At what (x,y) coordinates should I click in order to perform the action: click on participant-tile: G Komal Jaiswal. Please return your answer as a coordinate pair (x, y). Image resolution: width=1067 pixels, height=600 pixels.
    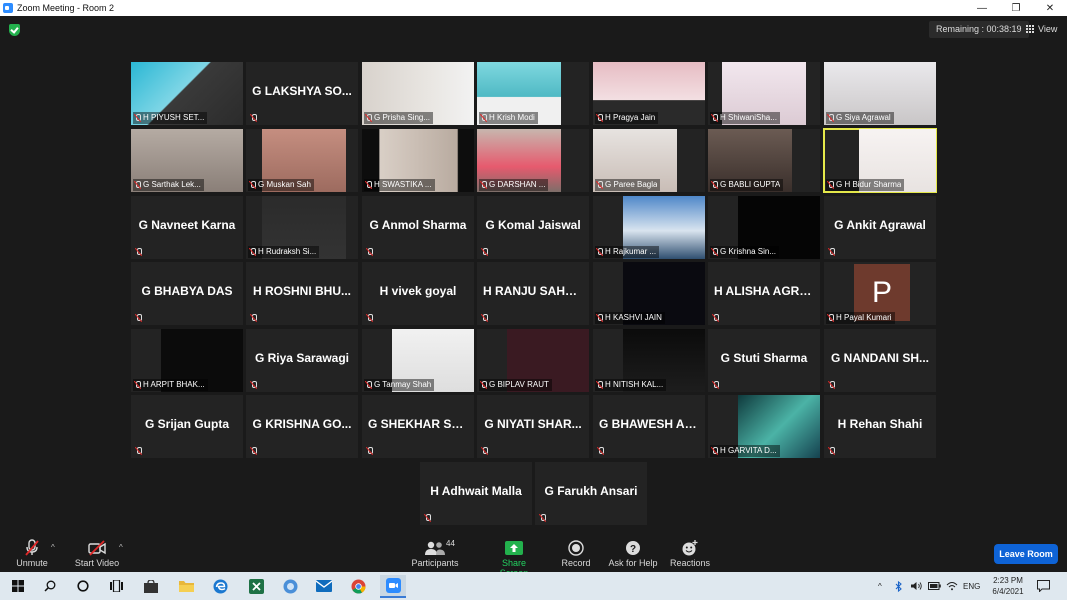
    Looking at the image, I should click on (533, 227).